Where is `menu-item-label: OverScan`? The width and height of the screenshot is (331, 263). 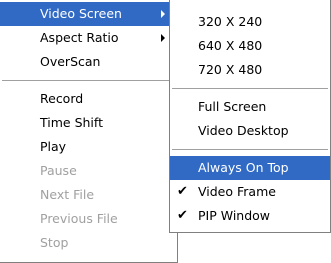 menu-item-label: OverScan is located at coordinates (70, 61).